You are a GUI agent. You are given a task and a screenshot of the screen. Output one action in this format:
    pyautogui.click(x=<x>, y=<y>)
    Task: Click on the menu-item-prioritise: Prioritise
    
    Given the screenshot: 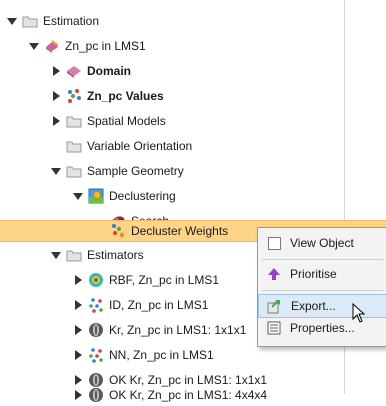 What is the action you would take?
    pyautogui.click(x=322, y=274)
    